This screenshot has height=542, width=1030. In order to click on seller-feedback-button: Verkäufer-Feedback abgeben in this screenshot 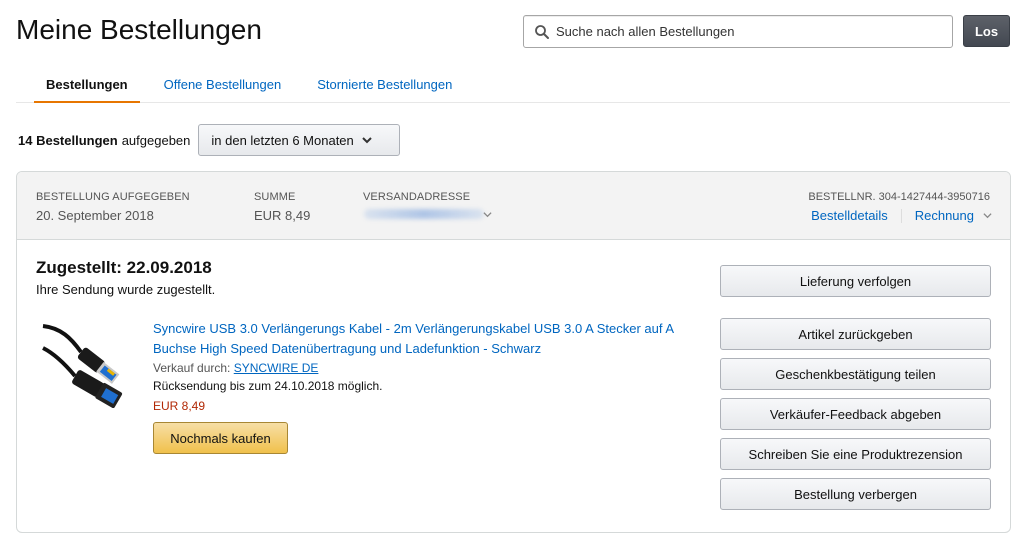, I will do `click(855, 414)`.